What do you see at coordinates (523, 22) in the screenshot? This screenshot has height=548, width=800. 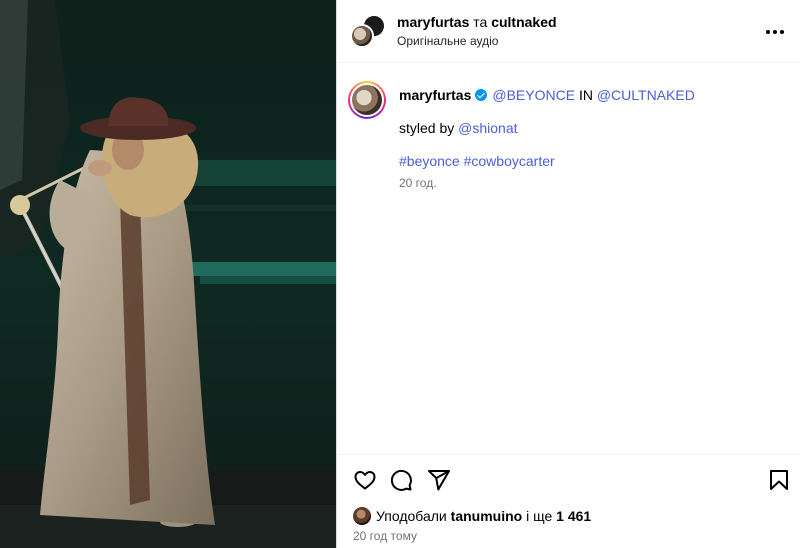 I see `coauthor-link: cultnaked` at bounding box center [523, 22].